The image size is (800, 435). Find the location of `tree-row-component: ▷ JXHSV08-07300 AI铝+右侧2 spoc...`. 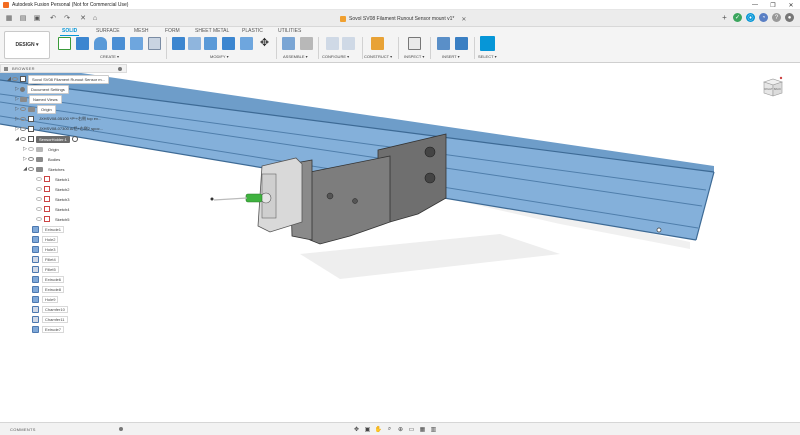

tree-row-component: ▷ JXHSV08-07300 AI铝+右侧2 spoc... is located at coordinates (60, 129).